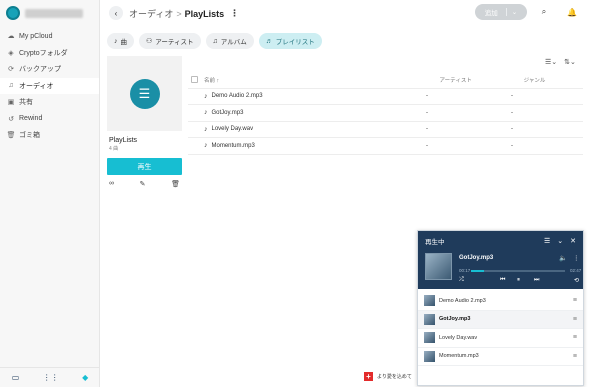  I want to click on select-all-checkbox, so click(194, 80).